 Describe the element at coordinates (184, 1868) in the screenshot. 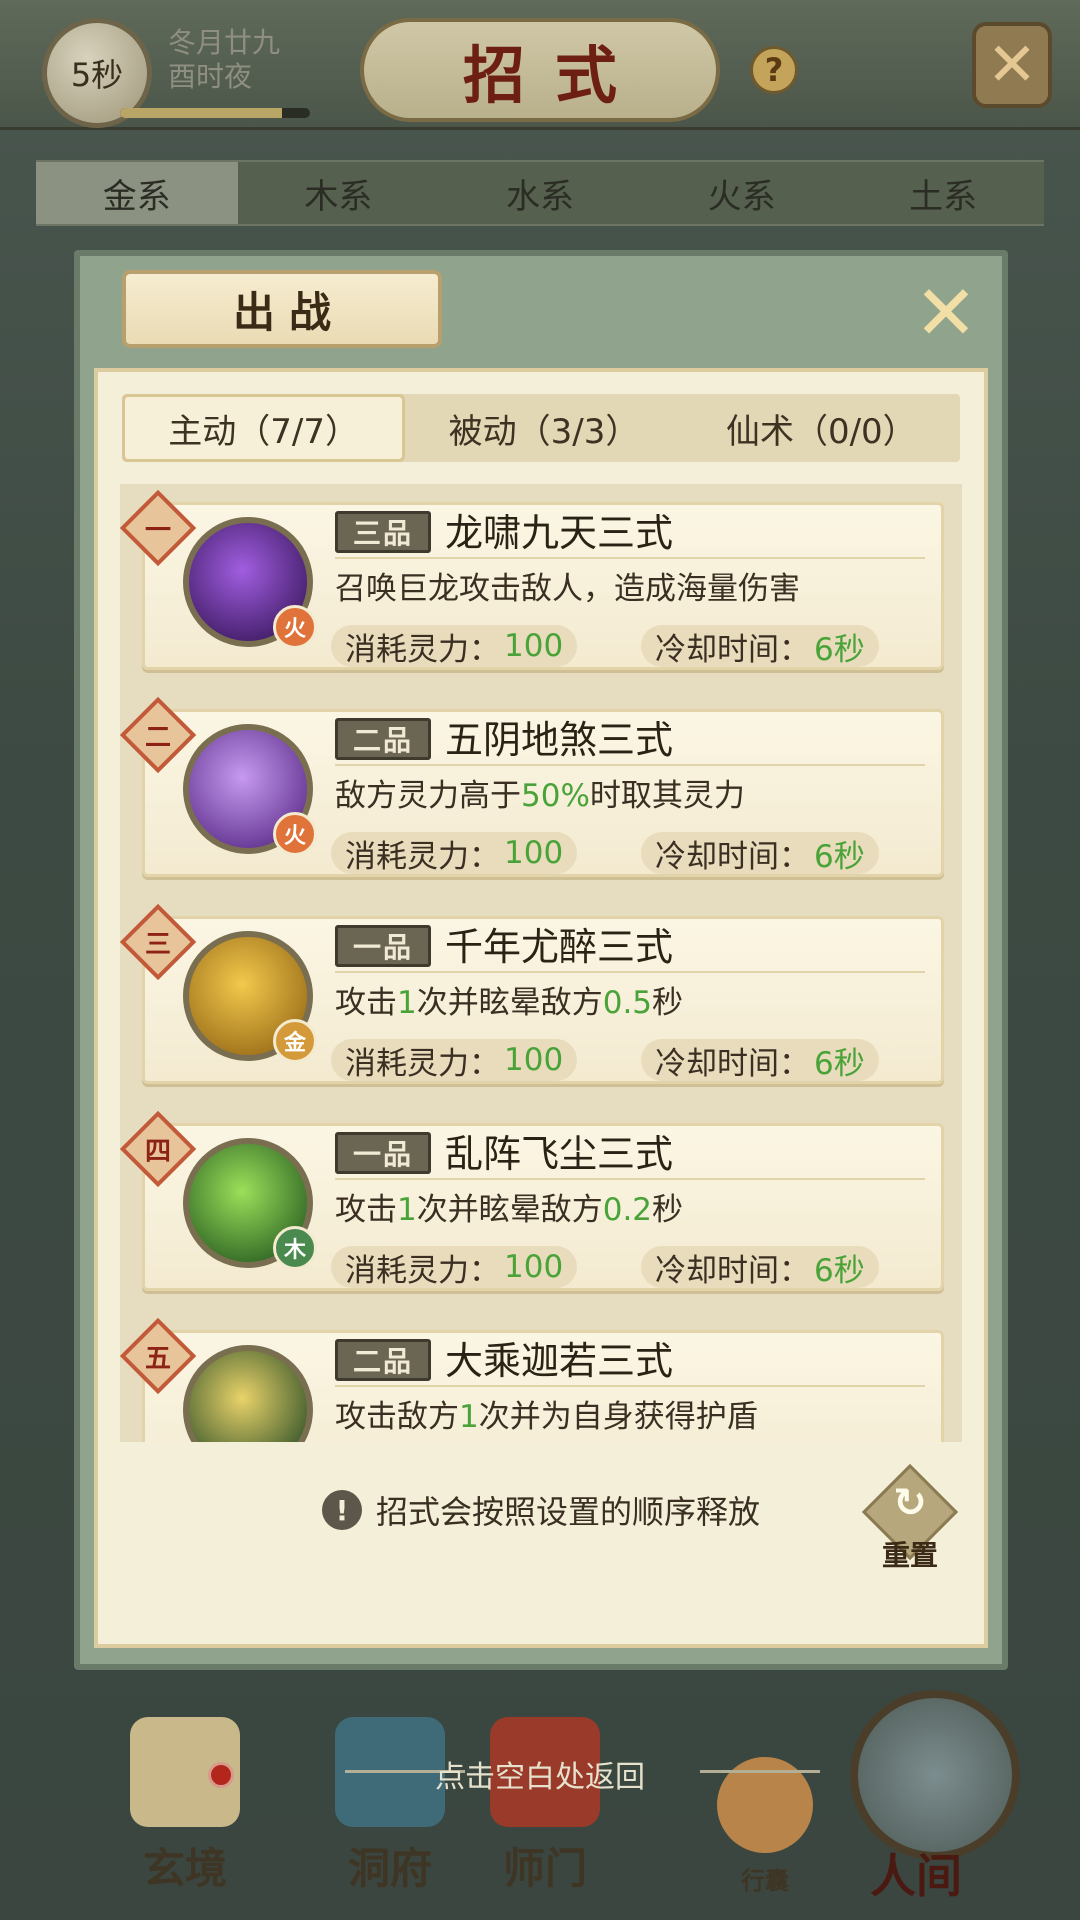

I see `nav-label: 玄境` at that location.